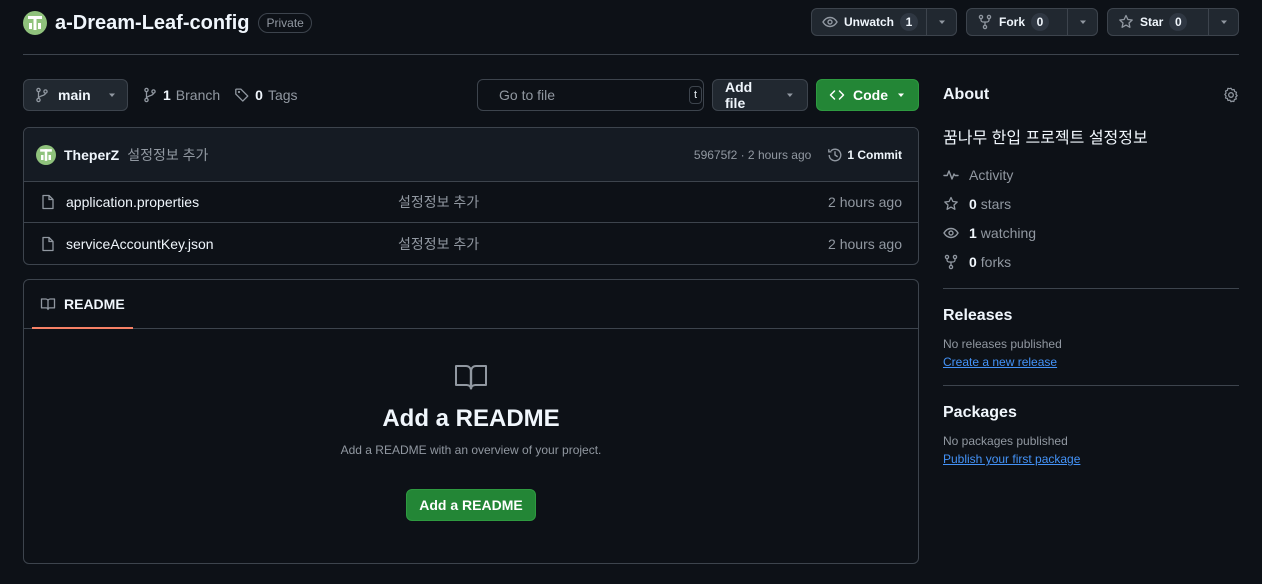  I want to click on branch-label: Branch, so click(198, 95).